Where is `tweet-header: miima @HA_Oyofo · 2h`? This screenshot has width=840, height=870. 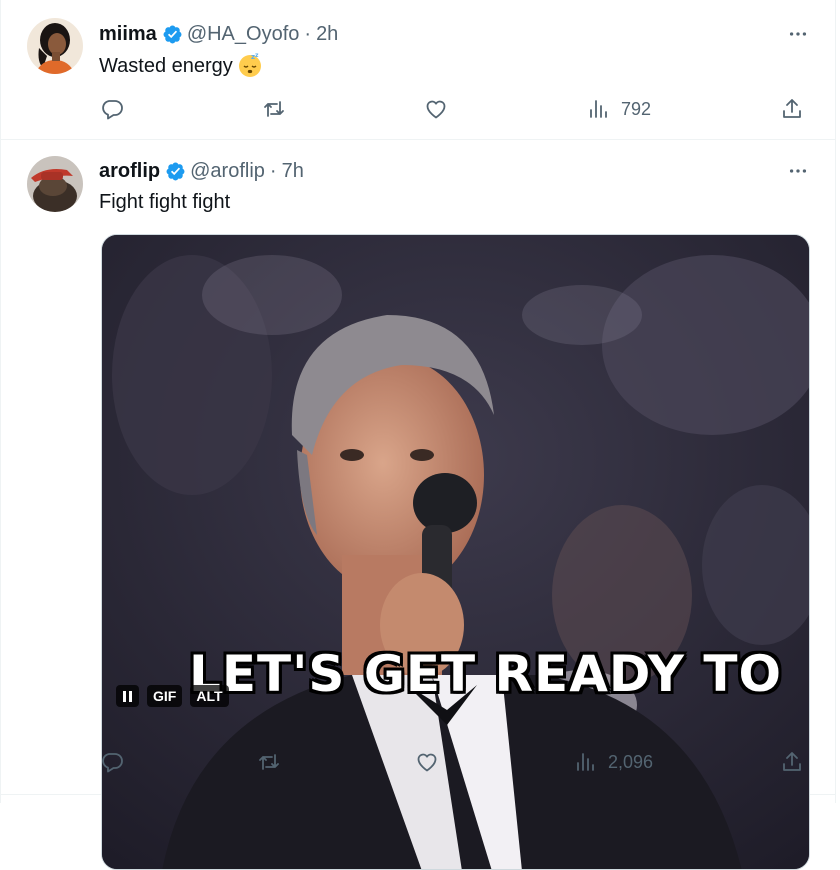 tweet-header: miima @HA_Oyofo · 2h is located at coordinates (218, 34).